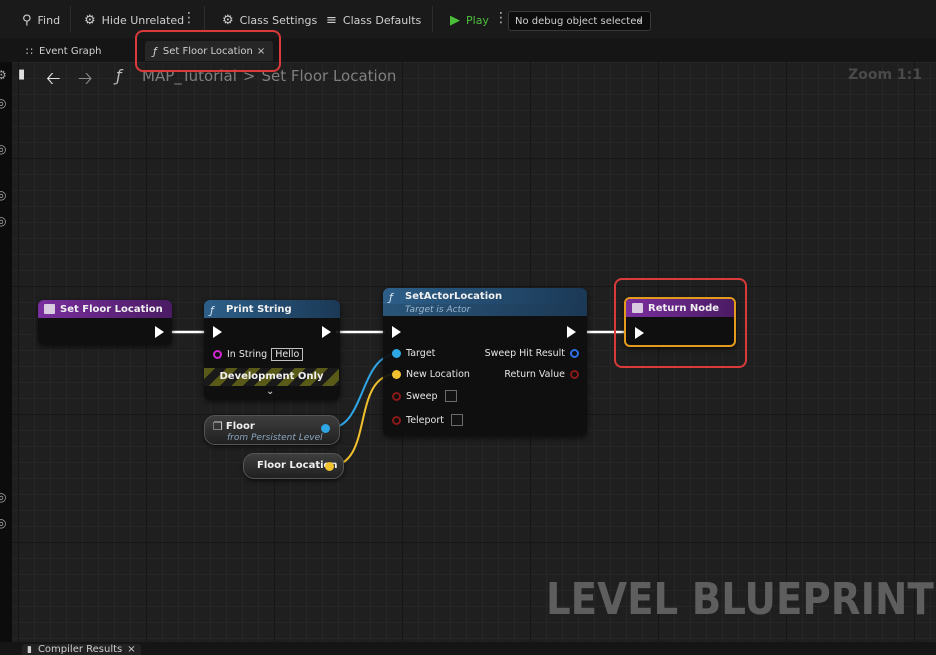  I want to click on class-defaults-label: Class Defaults, so click(382, 20).